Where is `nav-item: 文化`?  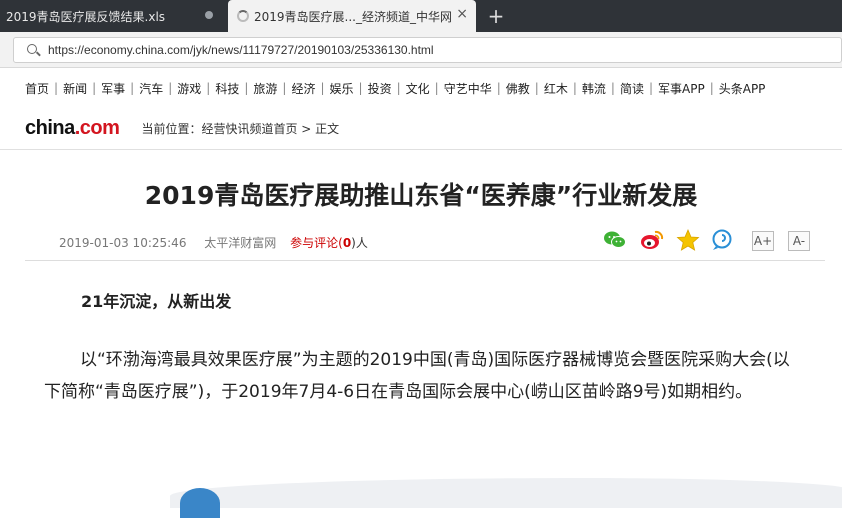 nav-item: 文化 is located at coordinates (418, 88).